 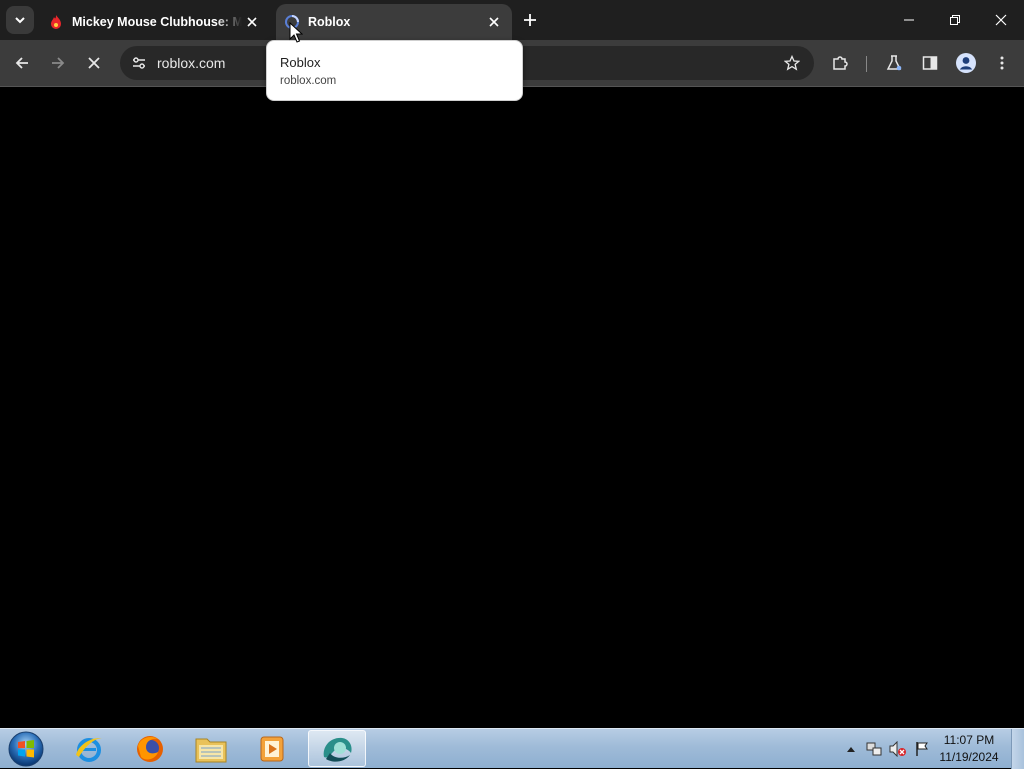 I want to click on arrow-left-icon, so click(x=21, y=63).